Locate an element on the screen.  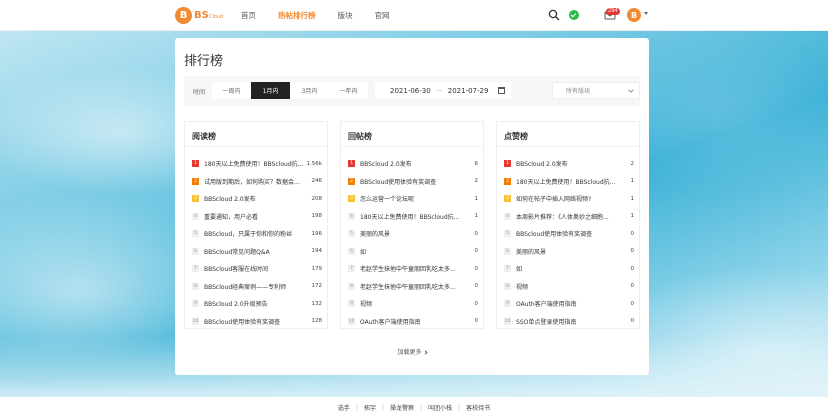
ranking-row: 4 180天以上免费使用！BBScloud抗... 1 is located at coordinates (413, 217).